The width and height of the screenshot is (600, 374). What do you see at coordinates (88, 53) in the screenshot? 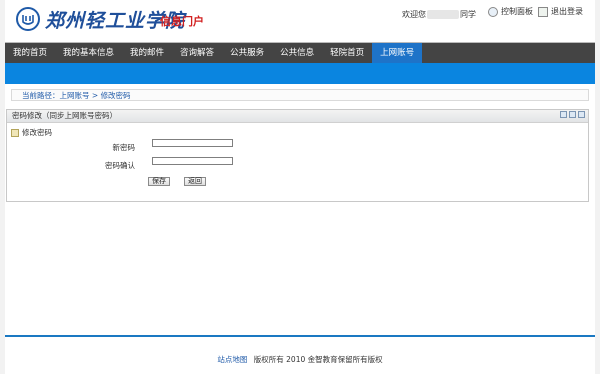
I see `nav-item-basic-info: 我的基本信息` at bounding box center [88, 53].